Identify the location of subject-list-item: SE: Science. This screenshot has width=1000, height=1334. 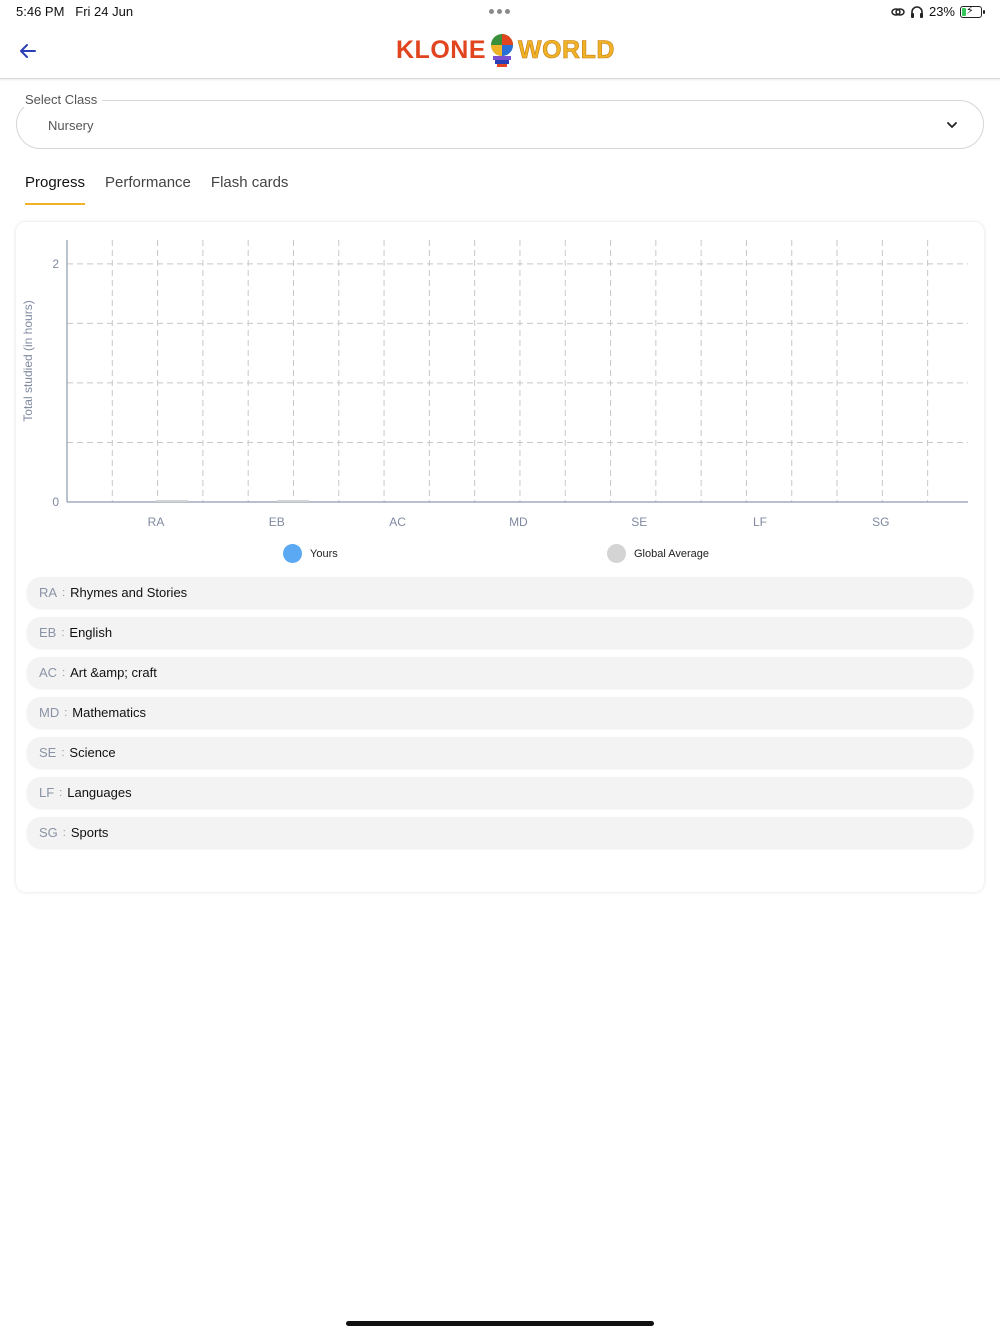
(500, 752).